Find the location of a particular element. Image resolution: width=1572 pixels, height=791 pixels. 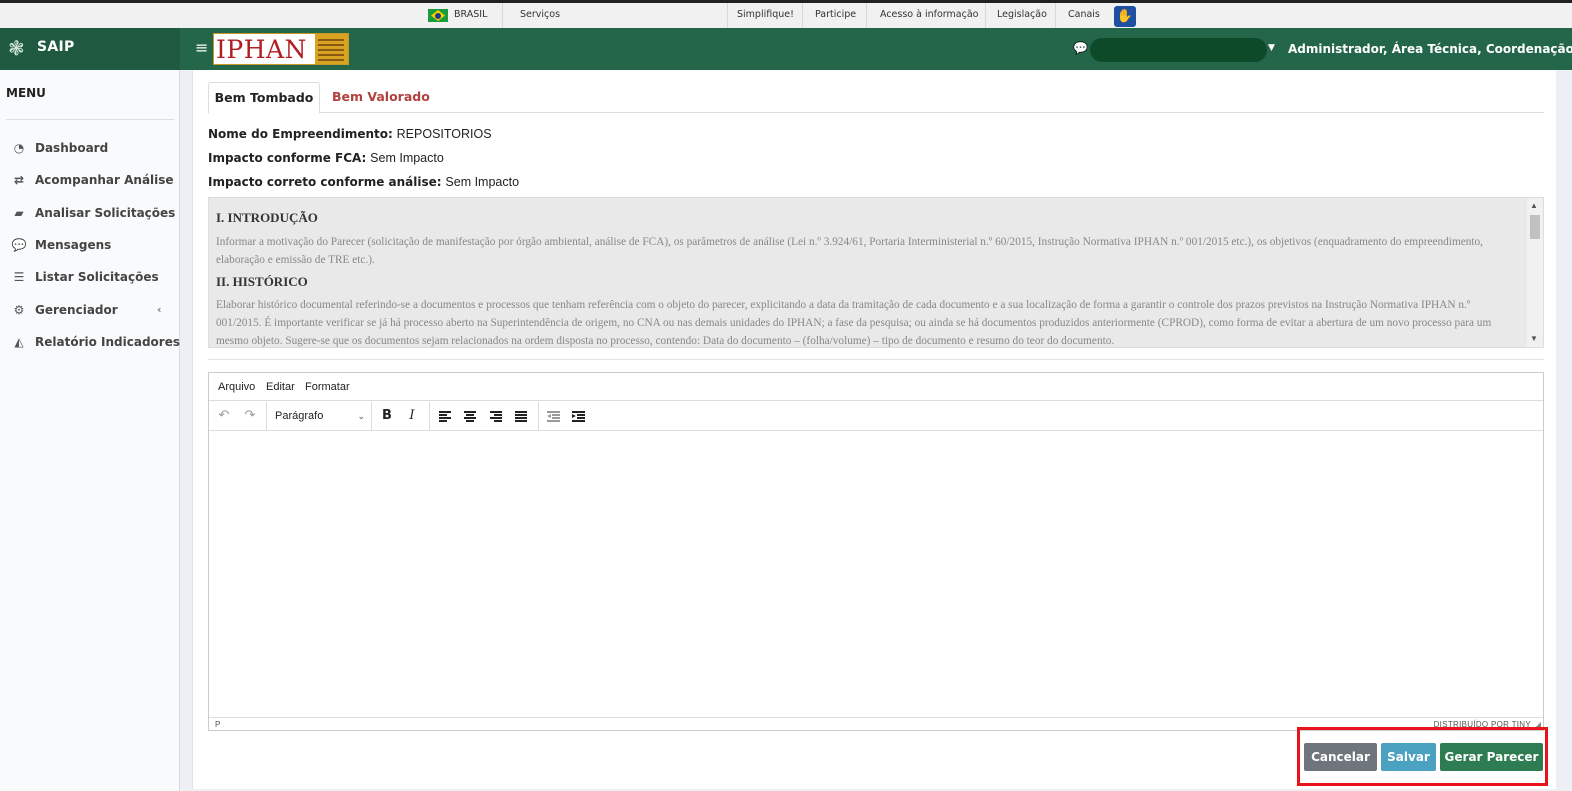

sidebar-item-relatorio-indicadores: ◭ Relatório Indicadores is located at coordinates (90, 342).